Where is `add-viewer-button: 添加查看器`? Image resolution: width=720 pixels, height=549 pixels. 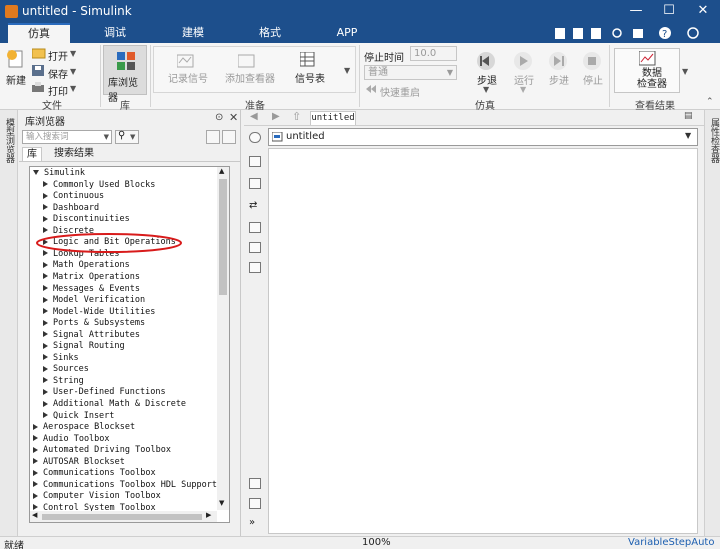 add-viewer-button: 添加查看器 is located at coordinates (250, 77).